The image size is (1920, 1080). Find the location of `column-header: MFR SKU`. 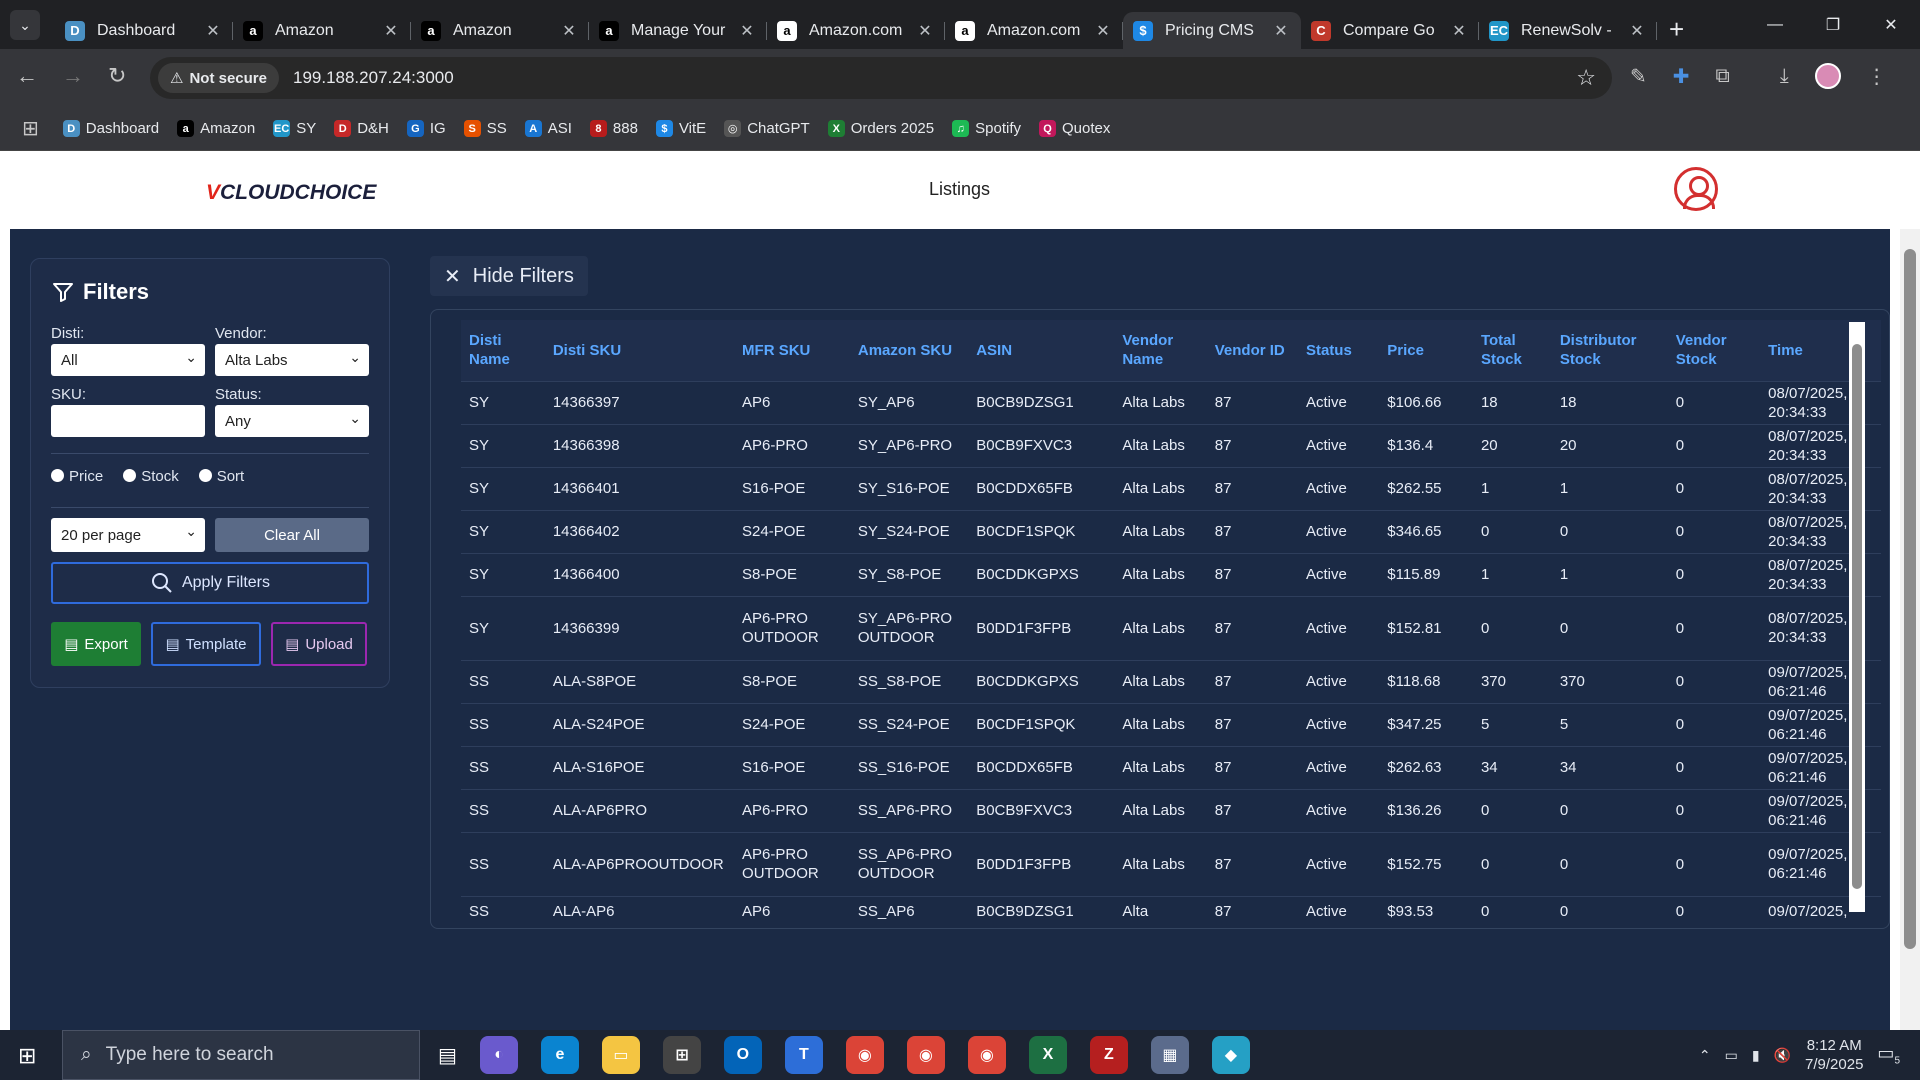

column-header: MFR SKU is located at coordinates (792, 350).